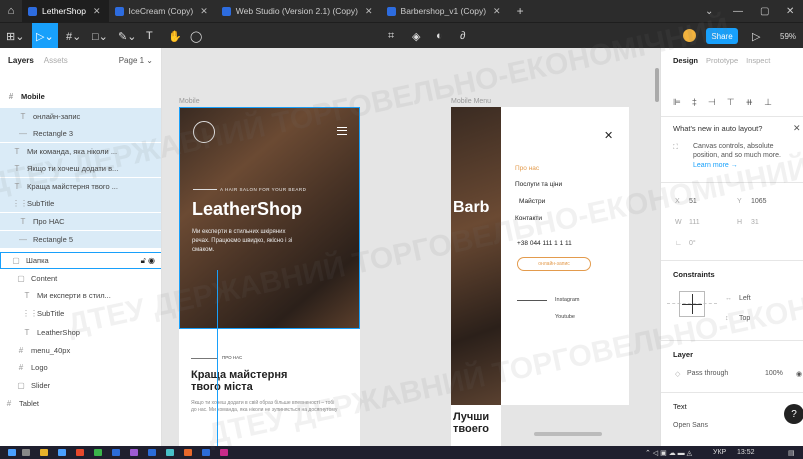 The width and height of the screenshot is (803, 459). I want to click on tab-layers: Layers, so click(21, 60).